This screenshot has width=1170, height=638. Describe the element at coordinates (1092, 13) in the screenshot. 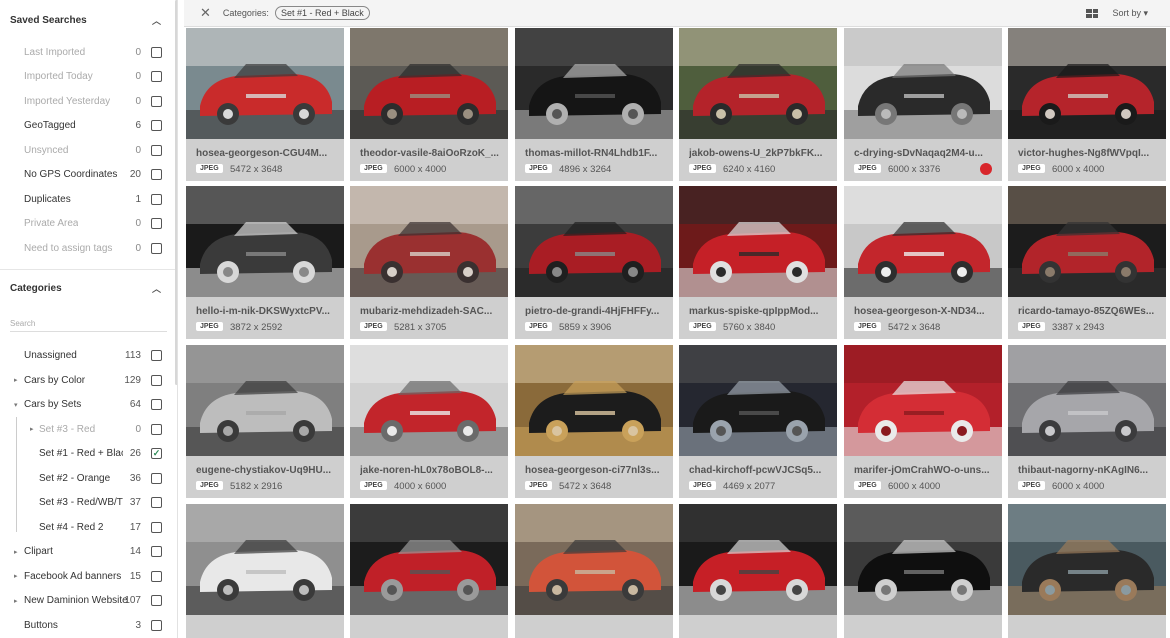

I see `grid-view-icon` at that location.